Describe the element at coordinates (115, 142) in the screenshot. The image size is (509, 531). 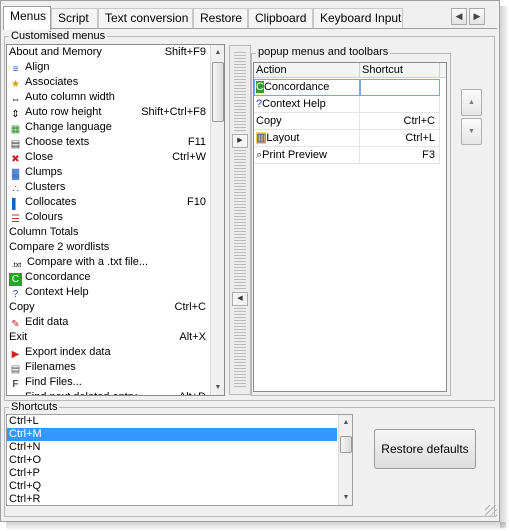
I see `menu-list-item: ▤ Choose texts F11` at that location.